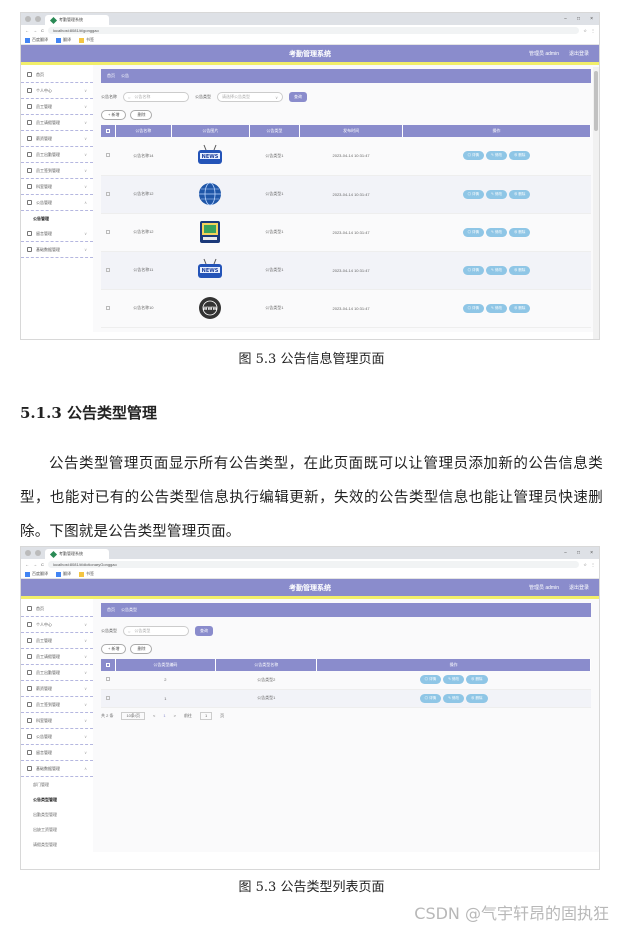 The image size is (623, 932). I want to click on sidebar-subitem-leave-type: 请假类型管理, so click(57, 844).